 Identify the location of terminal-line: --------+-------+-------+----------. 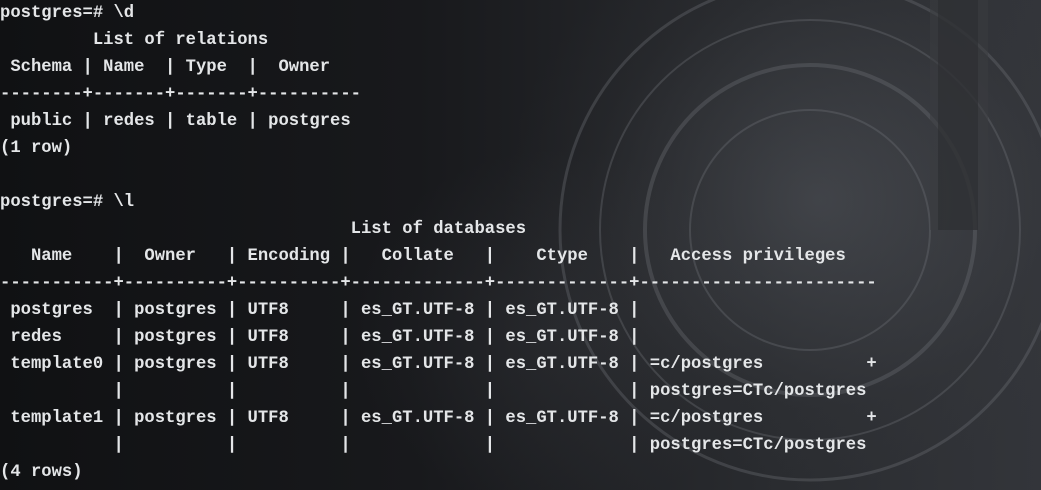
(180, 94).